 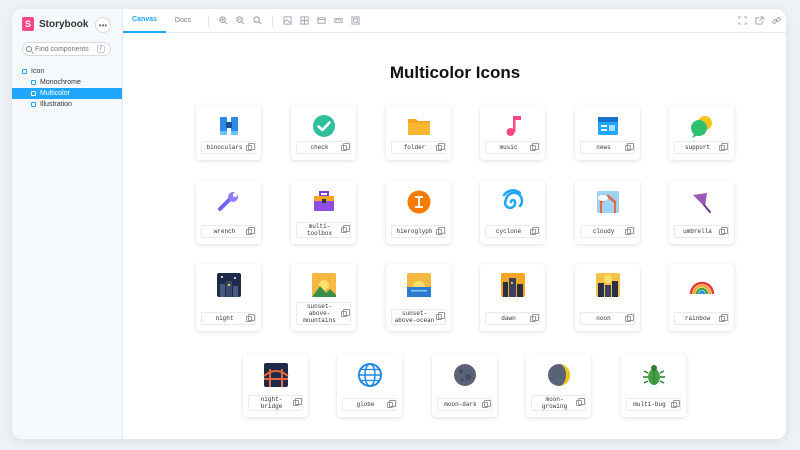 What do you see at coordinates (512, 231) in the screenshot?
I see `icon-label: cyclone` at bounding box center [512, 231].